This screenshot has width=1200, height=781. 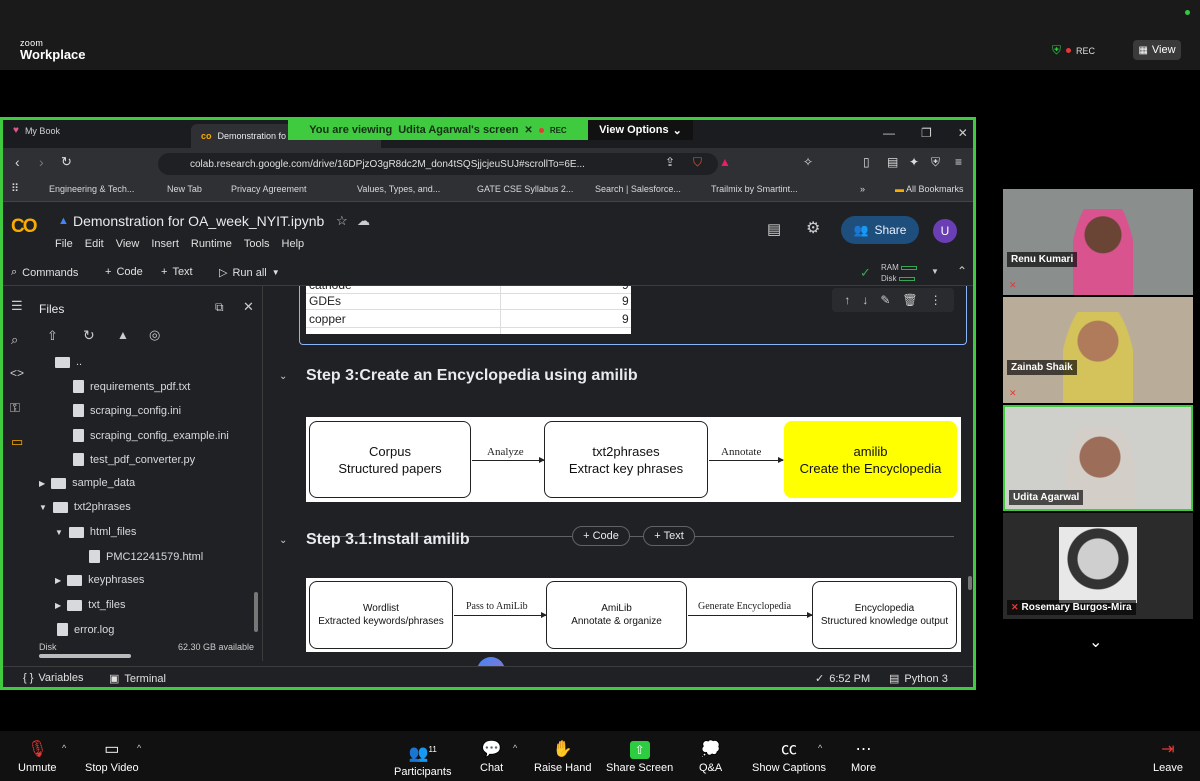 I want to click on upload-icon: ⇧, so click(x=52, y=336).